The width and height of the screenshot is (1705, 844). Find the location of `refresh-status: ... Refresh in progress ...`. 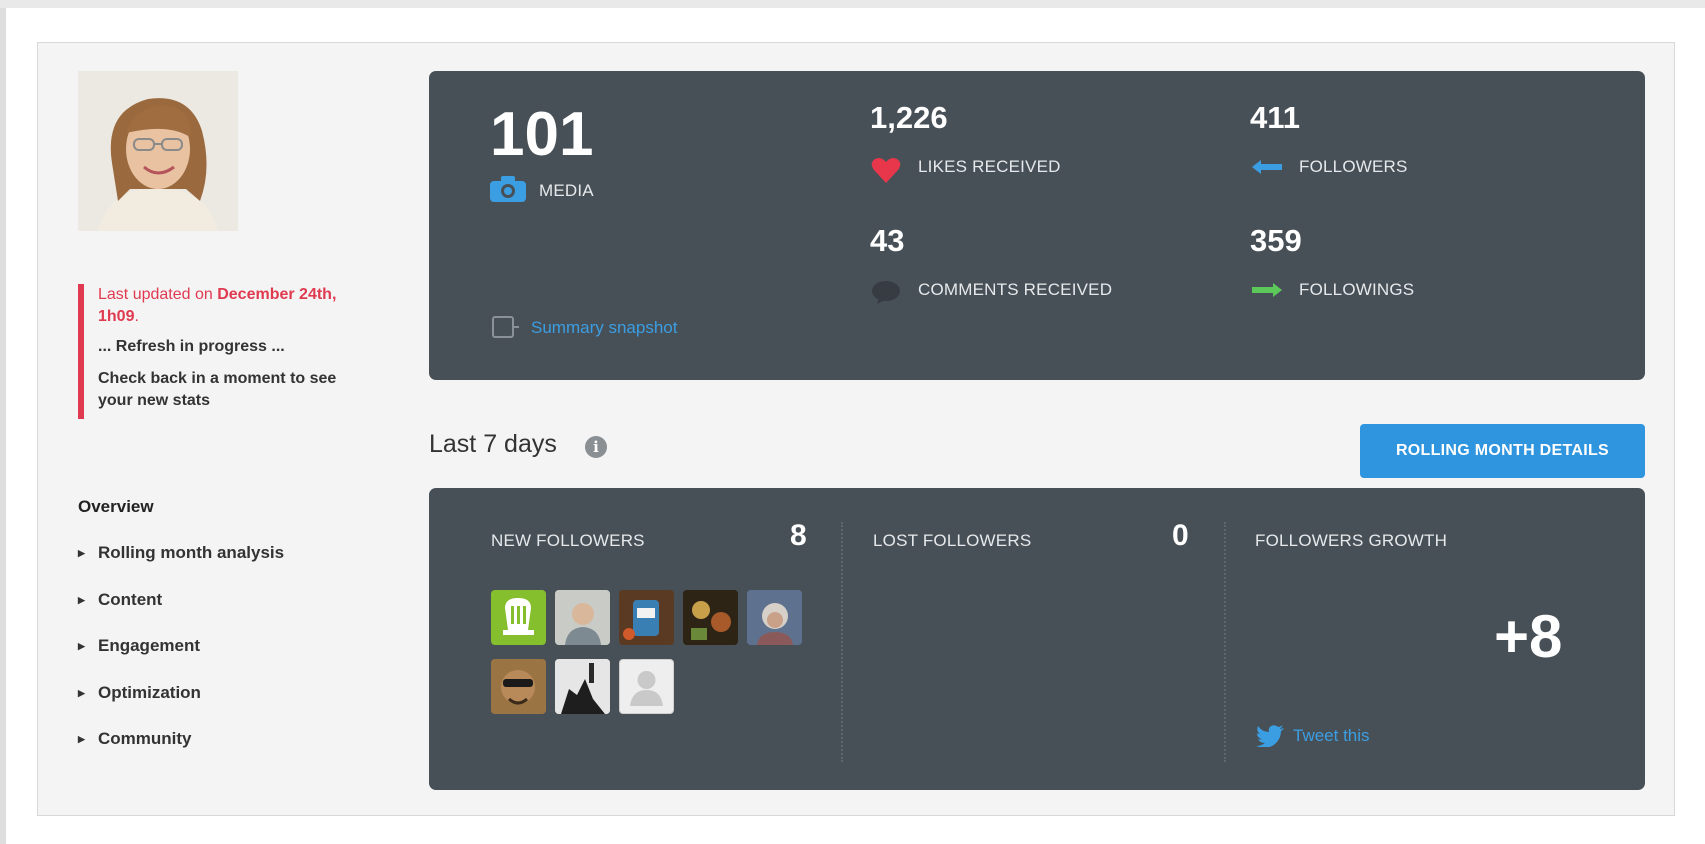

refresh-status: ... Refresh in progress ... is located at coordinates (191, 346).